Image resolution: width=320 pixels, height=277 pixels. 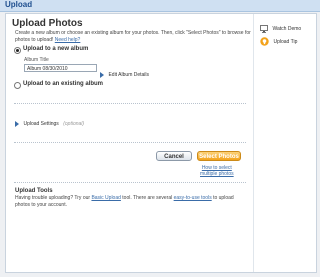 I want to click on edit-album-details: Edit Album Details, so click(x=124, y=75).